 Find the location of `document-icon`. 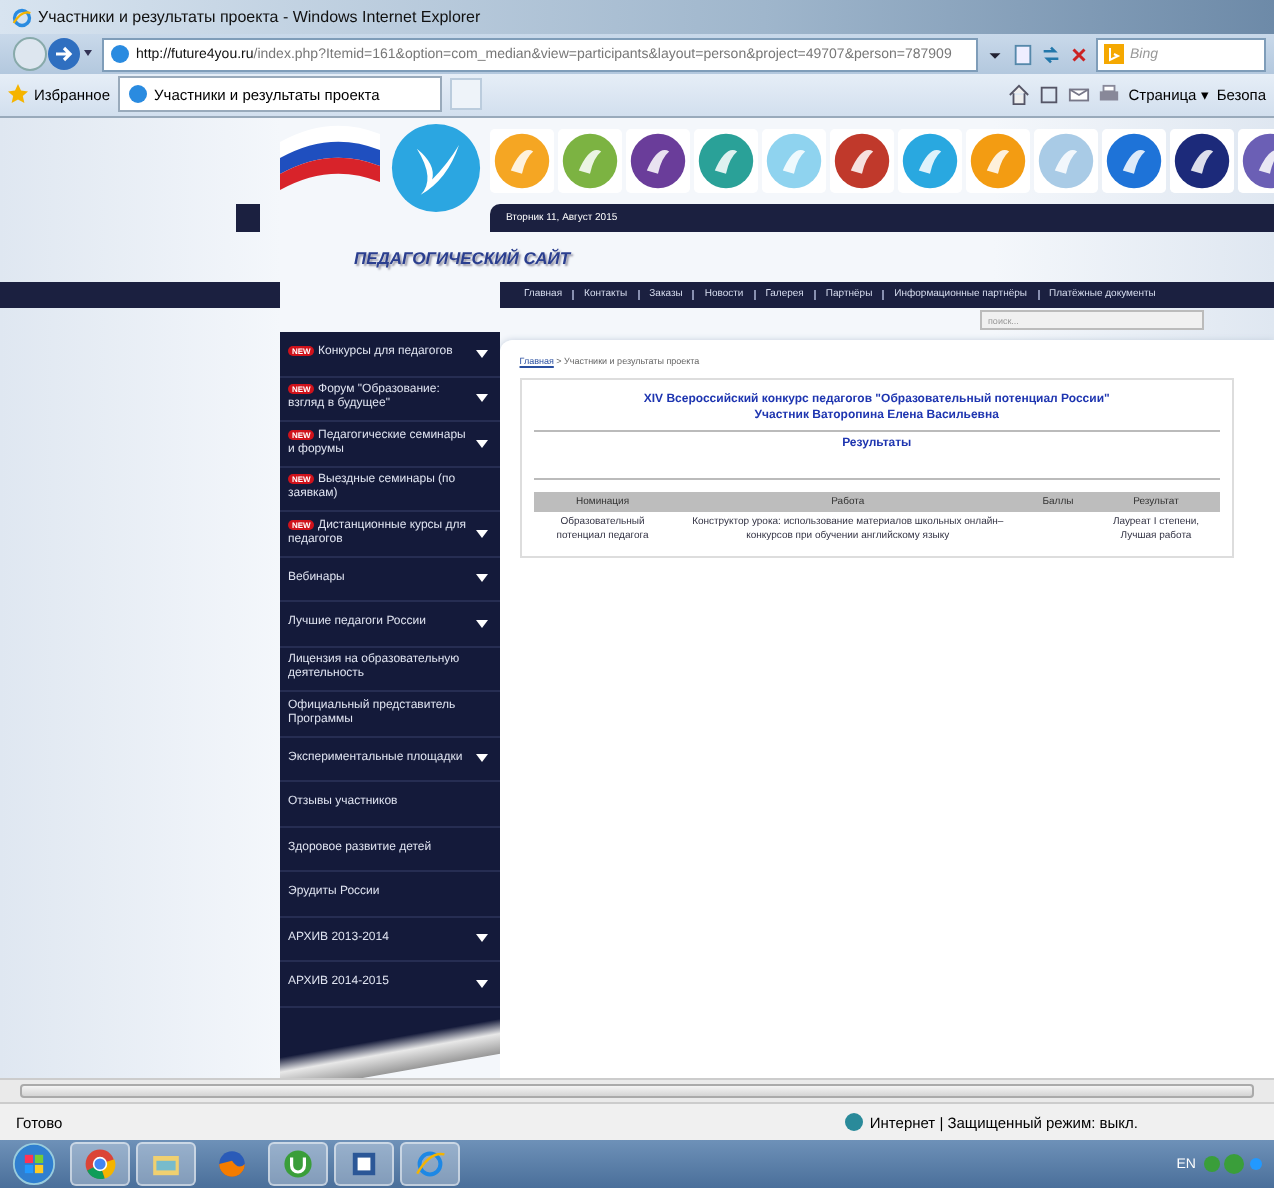

document-icon is located at coordinates (364, 1164).